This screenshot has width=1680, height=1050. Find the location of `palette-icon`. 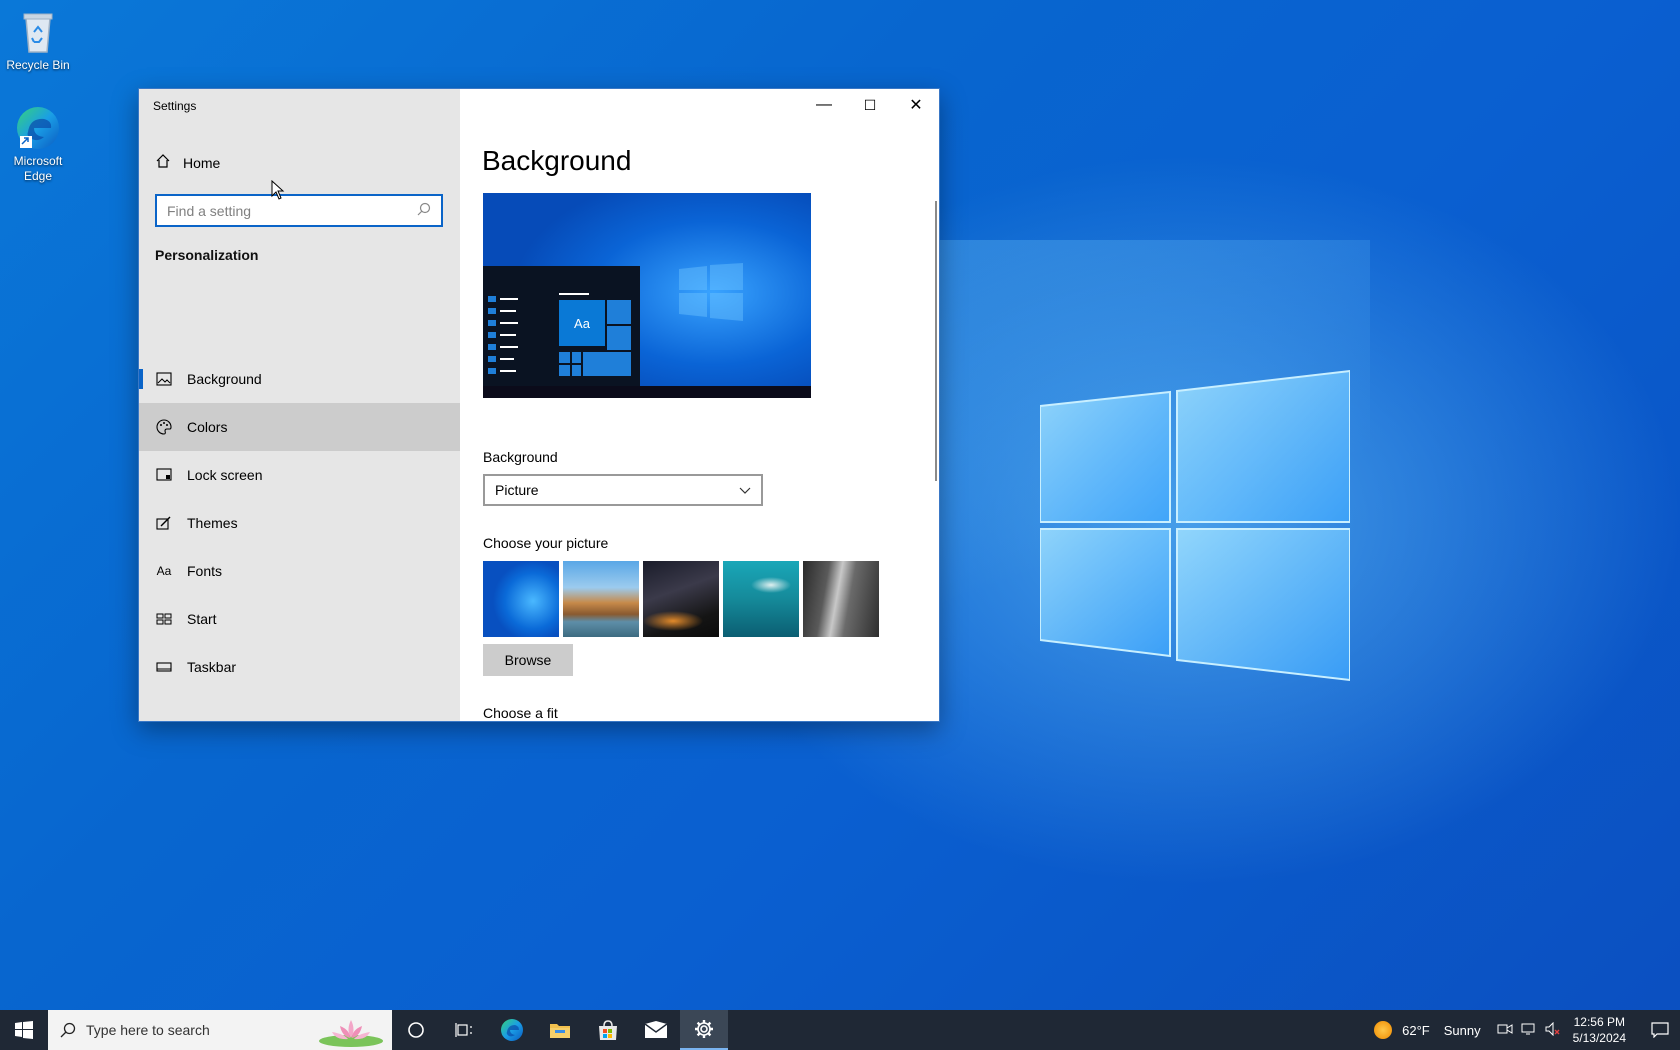

palette-icon is located at coordinates (164, 427).